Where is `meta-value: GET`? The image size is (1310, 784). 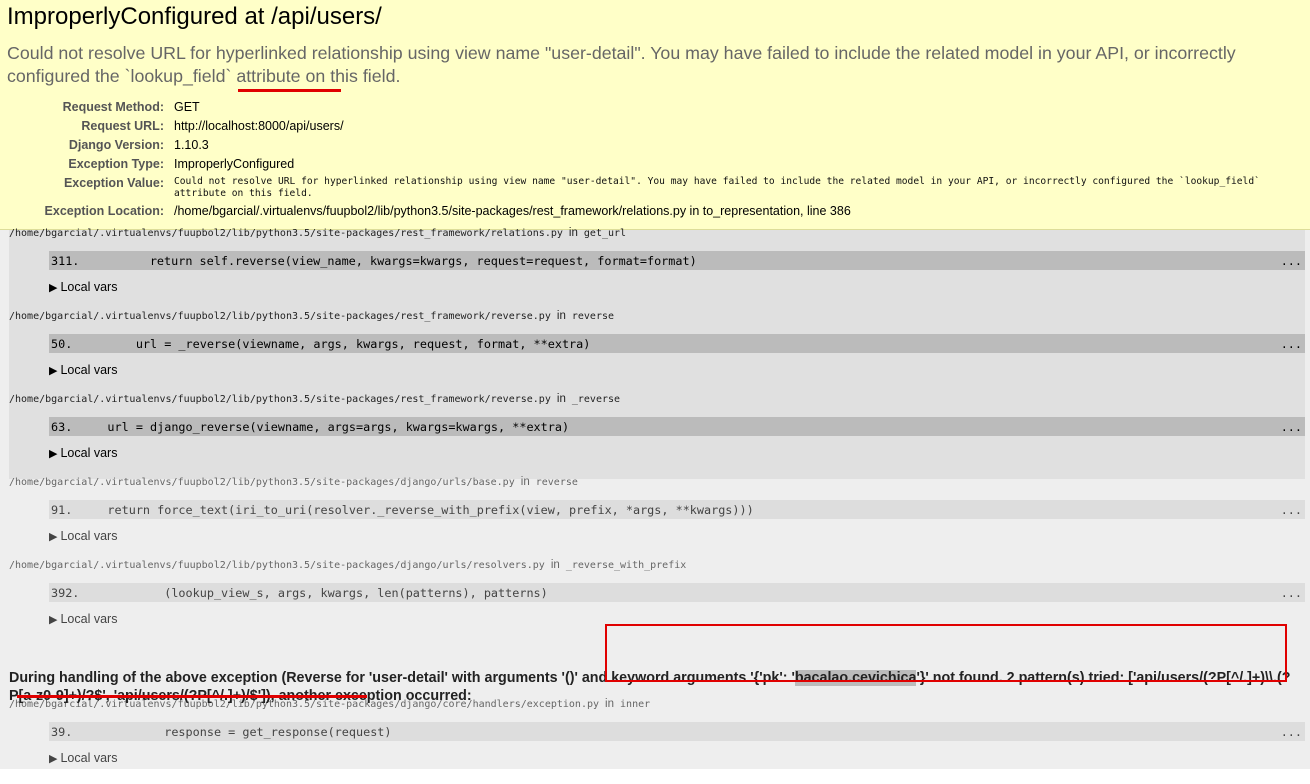 meta-value: GET is located at coordinates (187, 107).